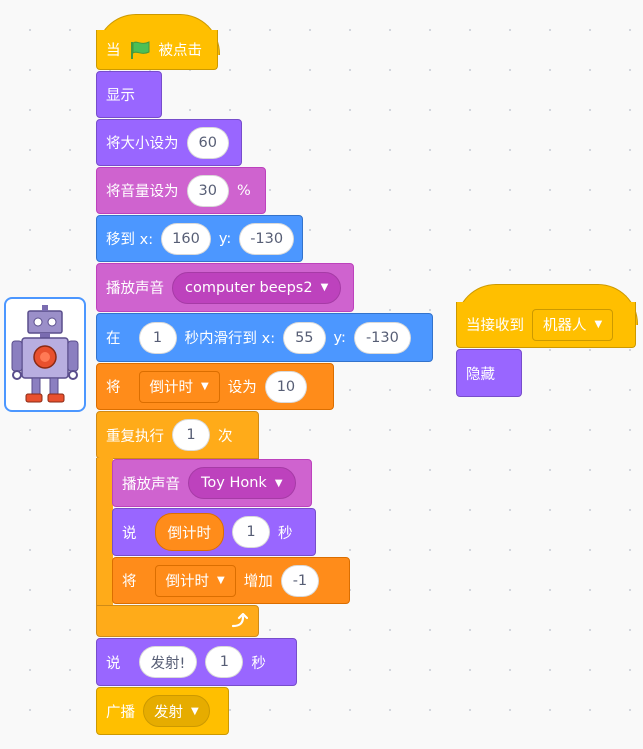  What do you see at coordinates (489, 373) in the screenshot?
I see `hide-block: 隐藏` at bounding box center [489, 373].